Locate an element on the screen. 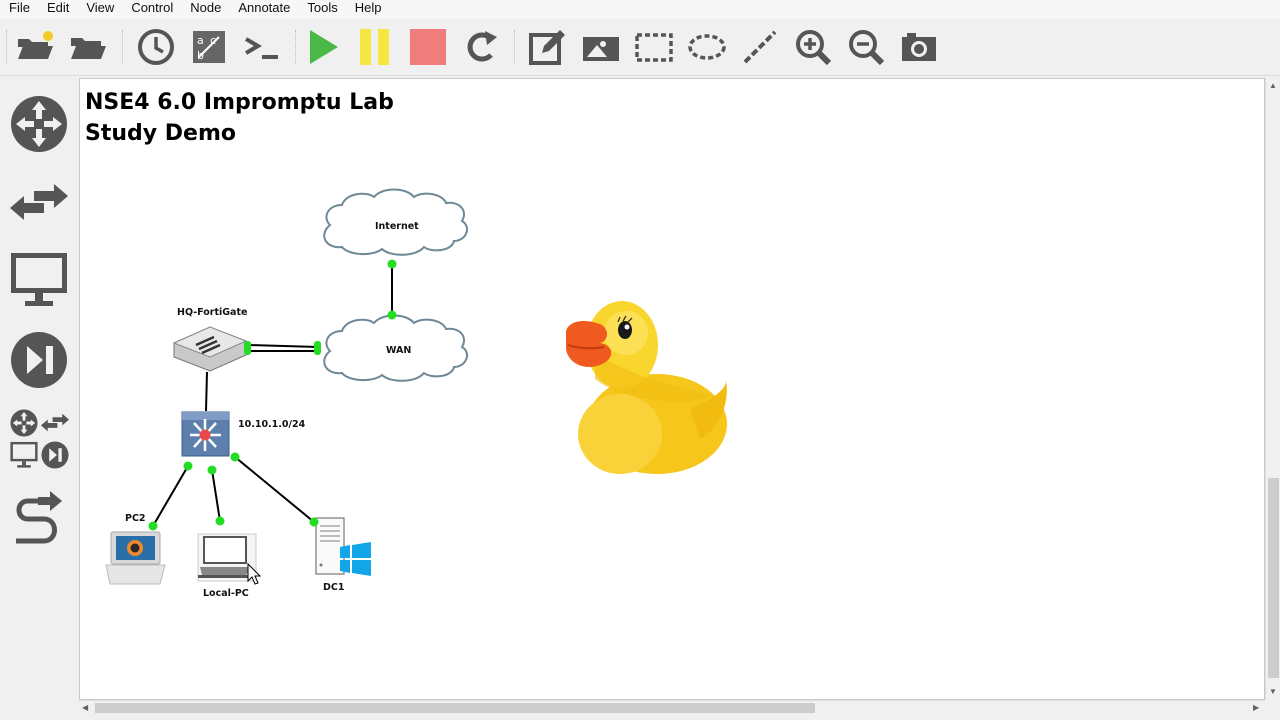  link-switch-pc2 is located at coordinates (170, 496).